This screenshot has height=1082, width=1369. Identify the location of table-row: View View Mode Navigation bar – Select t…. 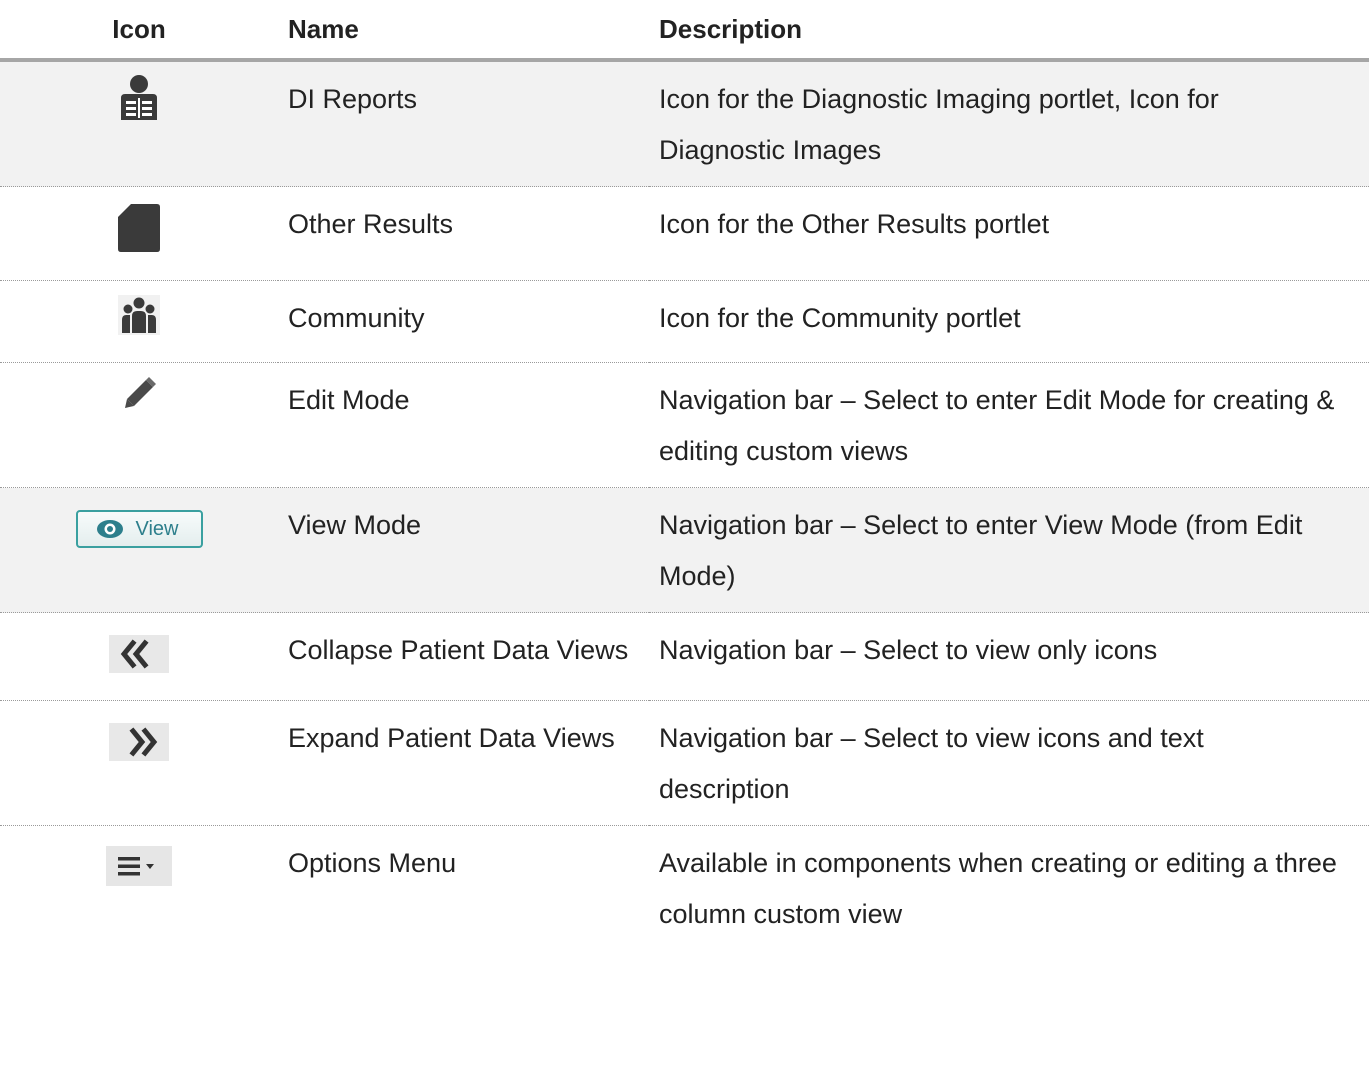
(684, 550).